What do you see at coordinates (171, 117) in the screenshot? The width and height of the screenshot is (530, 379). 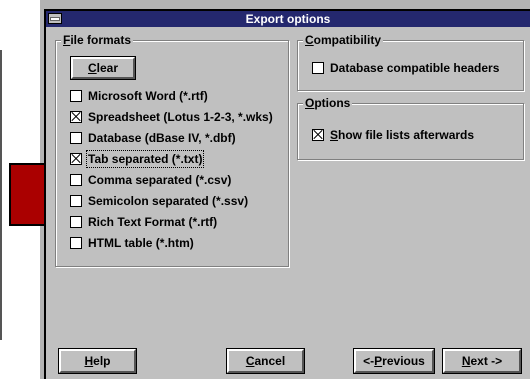 I see `format-checkbox-spreadsheet: Spreadsheet (Lotus 1-2-3, *.wks)` at bounding box center [171, 117].